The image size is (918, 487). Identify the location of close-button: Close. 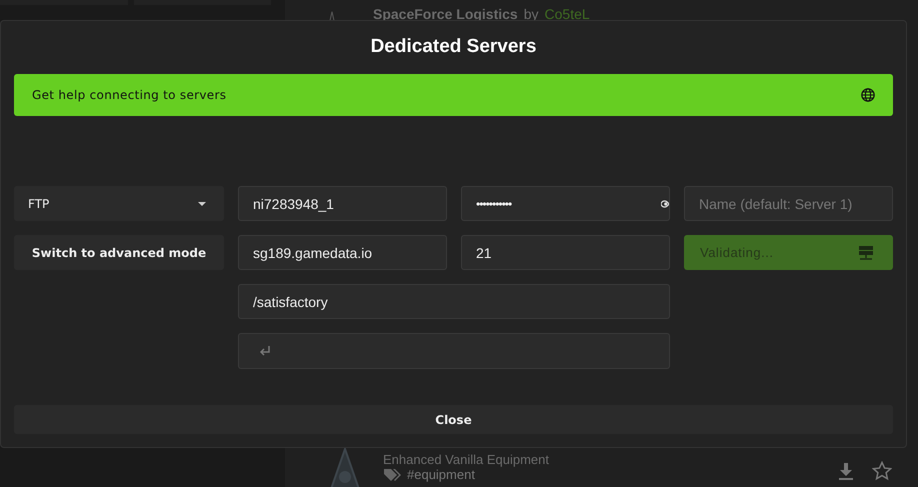
(453, 419).